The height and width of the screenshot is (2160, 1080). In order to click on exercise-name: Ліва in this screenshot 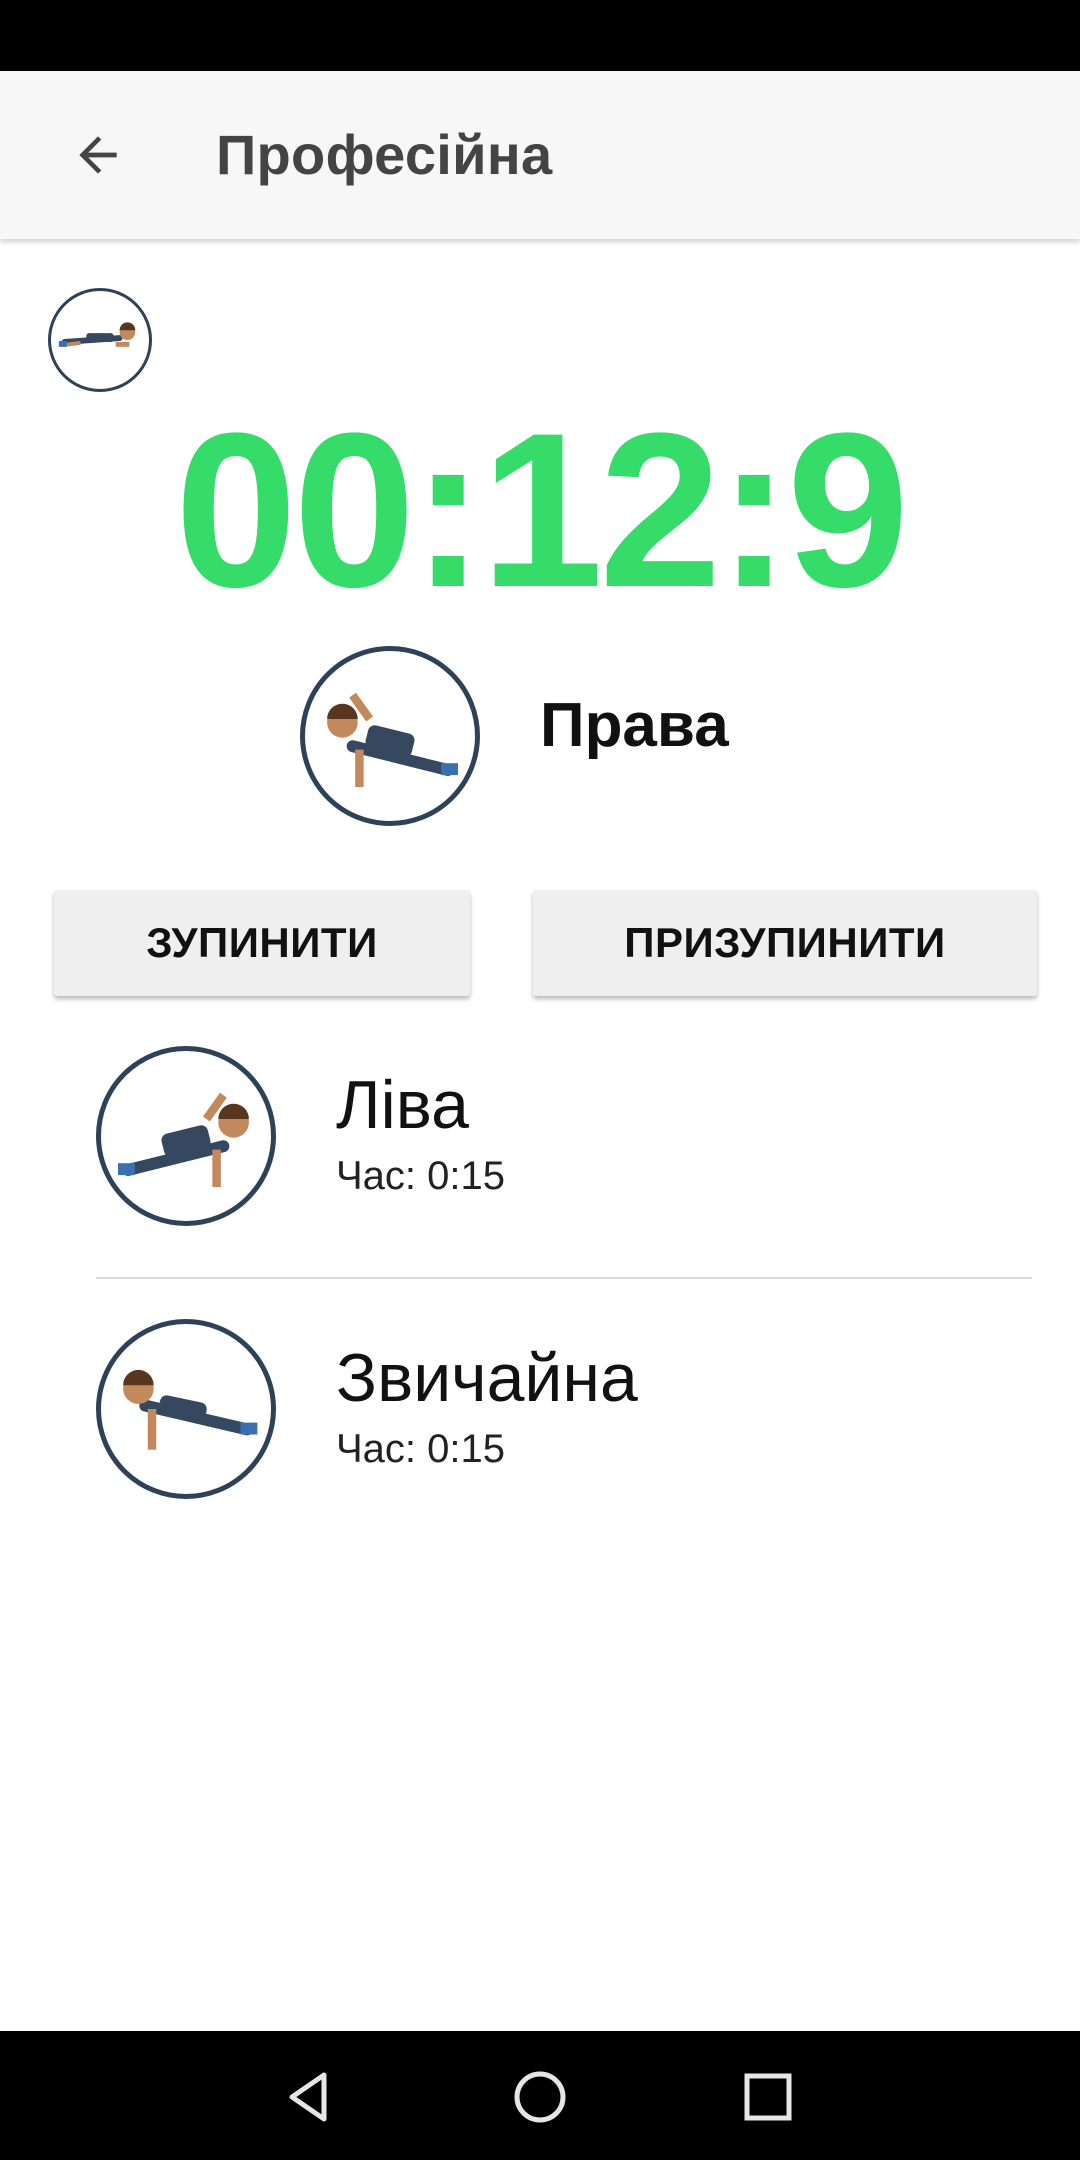, I will do `click(402, 1105)`.